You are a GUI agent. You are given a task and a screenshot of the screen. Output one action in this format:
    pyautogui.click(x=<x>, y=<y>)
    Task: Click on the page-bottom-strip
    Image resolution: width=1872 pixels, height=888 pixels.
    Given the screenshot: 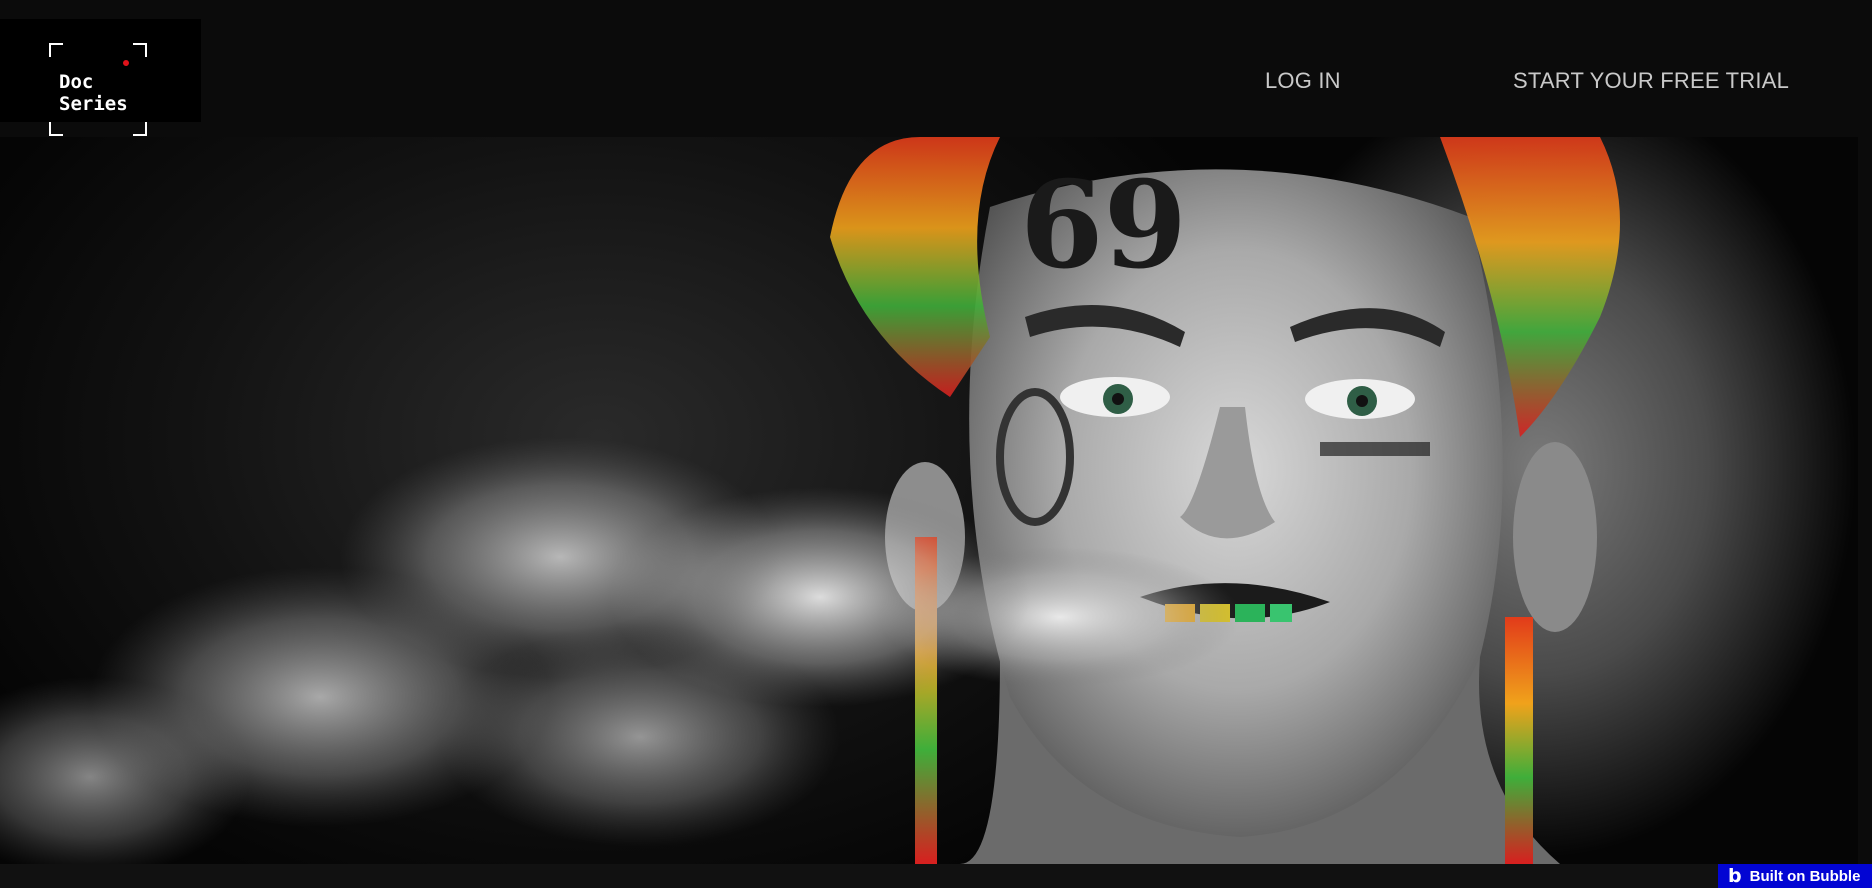 What is the action you would take?
    pyautogui.click(x=936, y=876)
    